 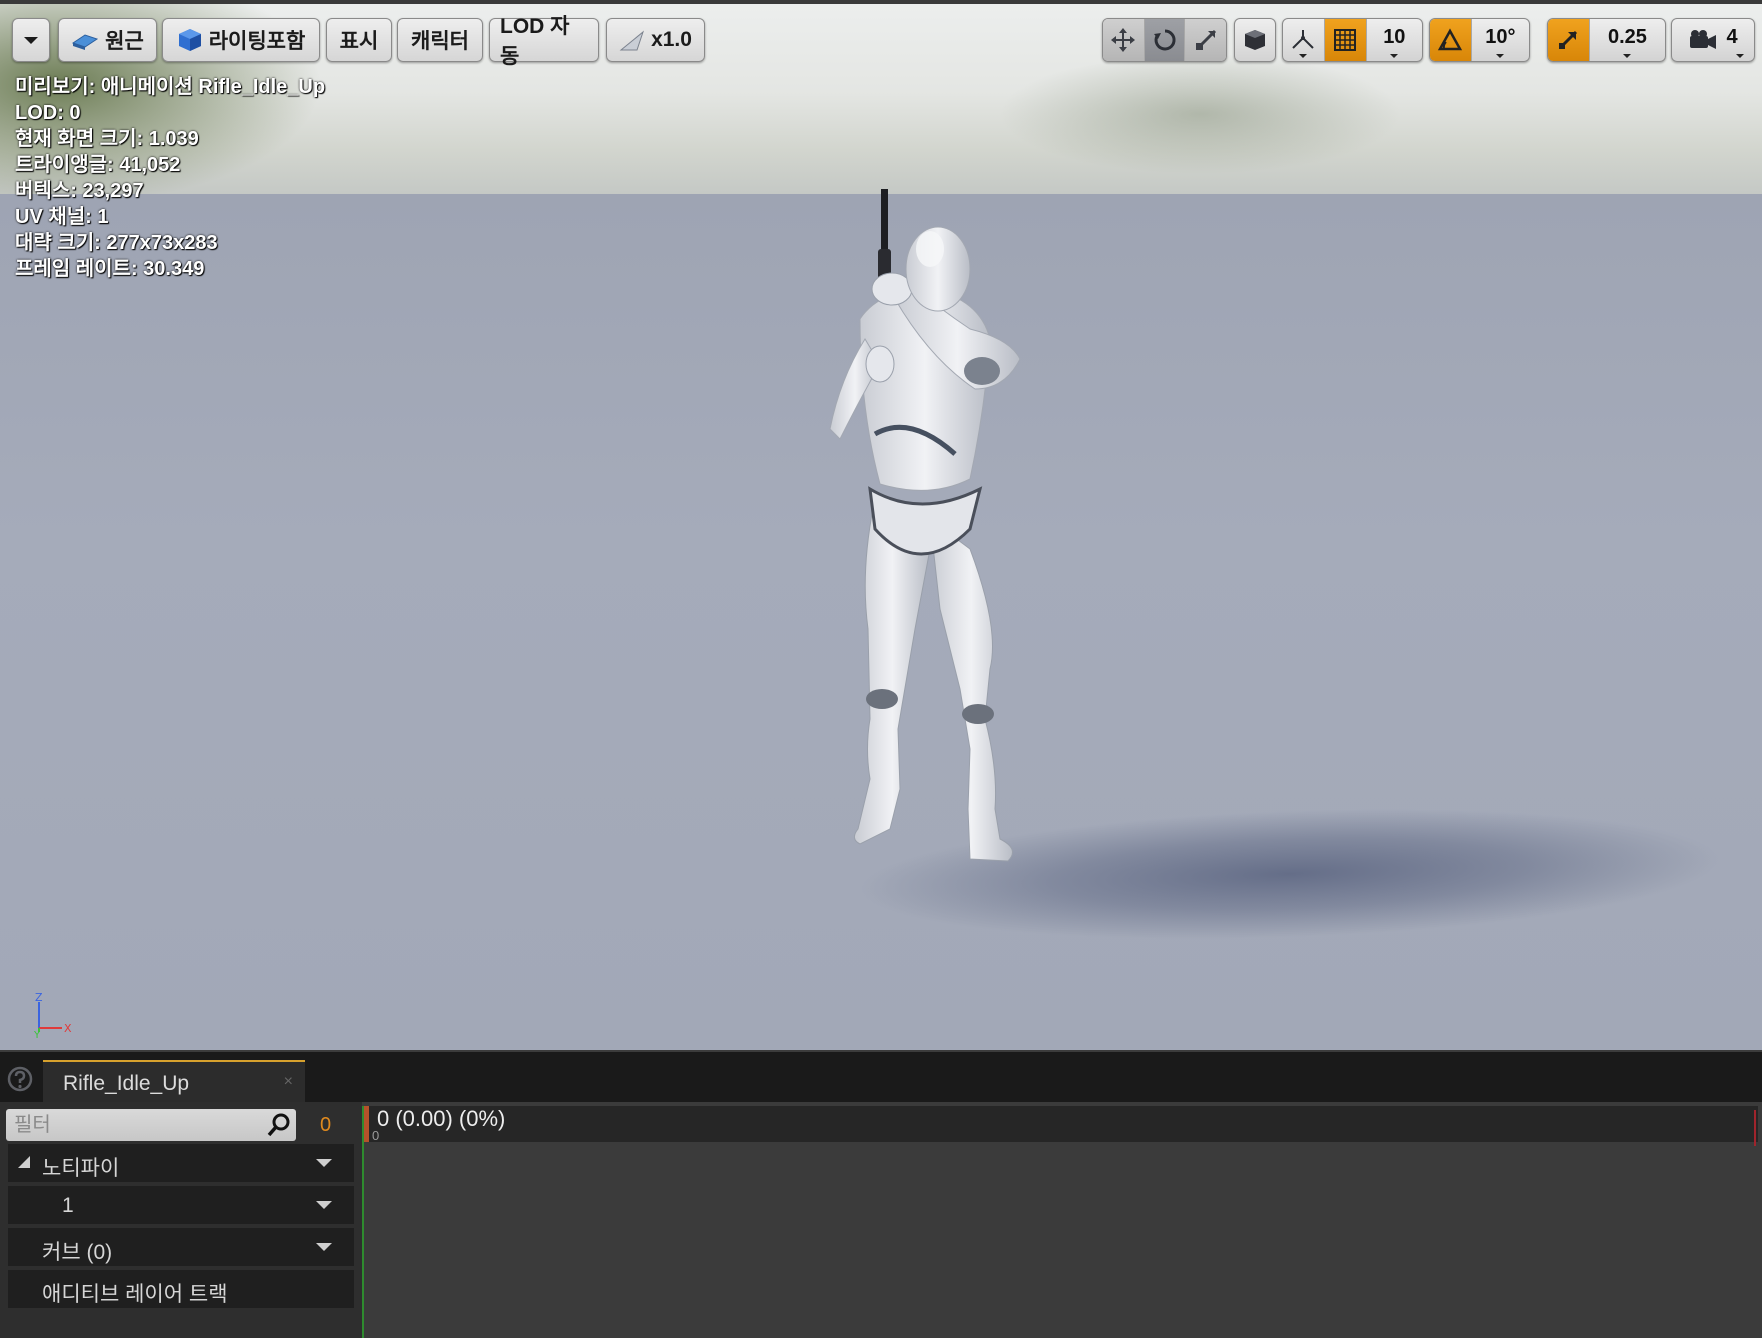 I want to click on coordinate-space-group, so click(x=1255, y=40).